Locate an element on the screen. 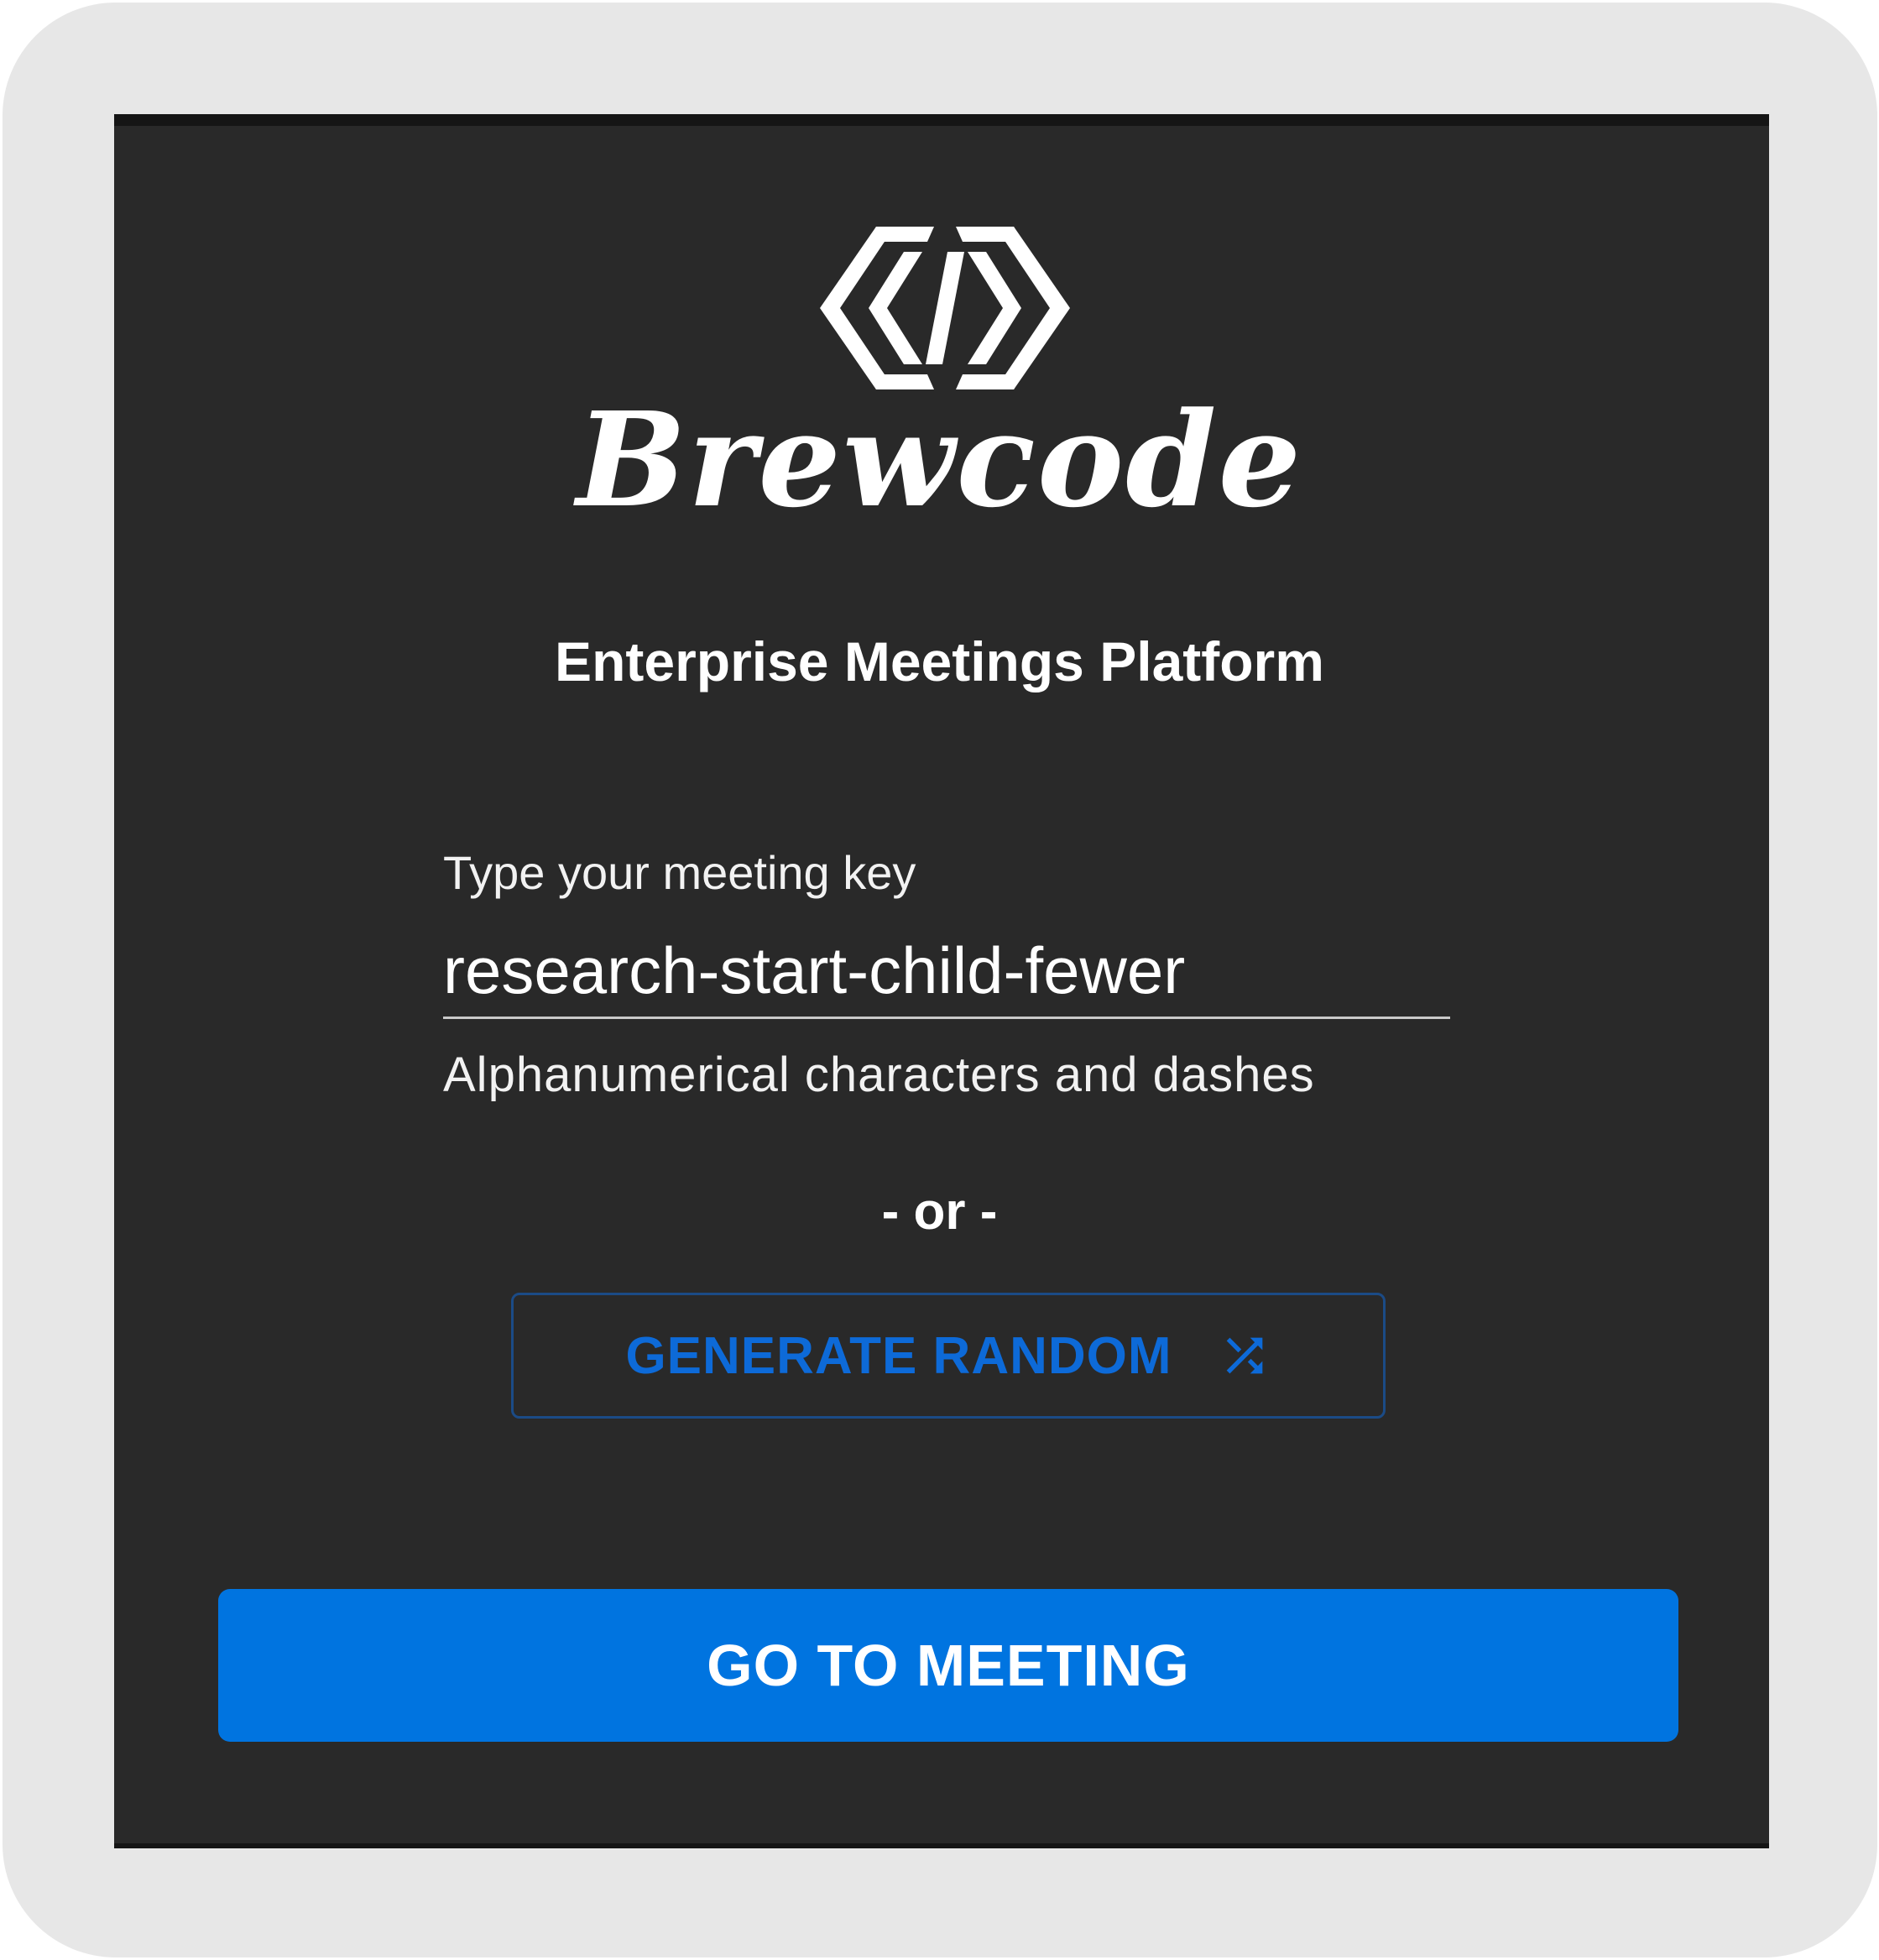 This screenshot has height=1960, width=1879. go-to-meeting-button: GO TO MEETING is located at coordinates (948, 1665).